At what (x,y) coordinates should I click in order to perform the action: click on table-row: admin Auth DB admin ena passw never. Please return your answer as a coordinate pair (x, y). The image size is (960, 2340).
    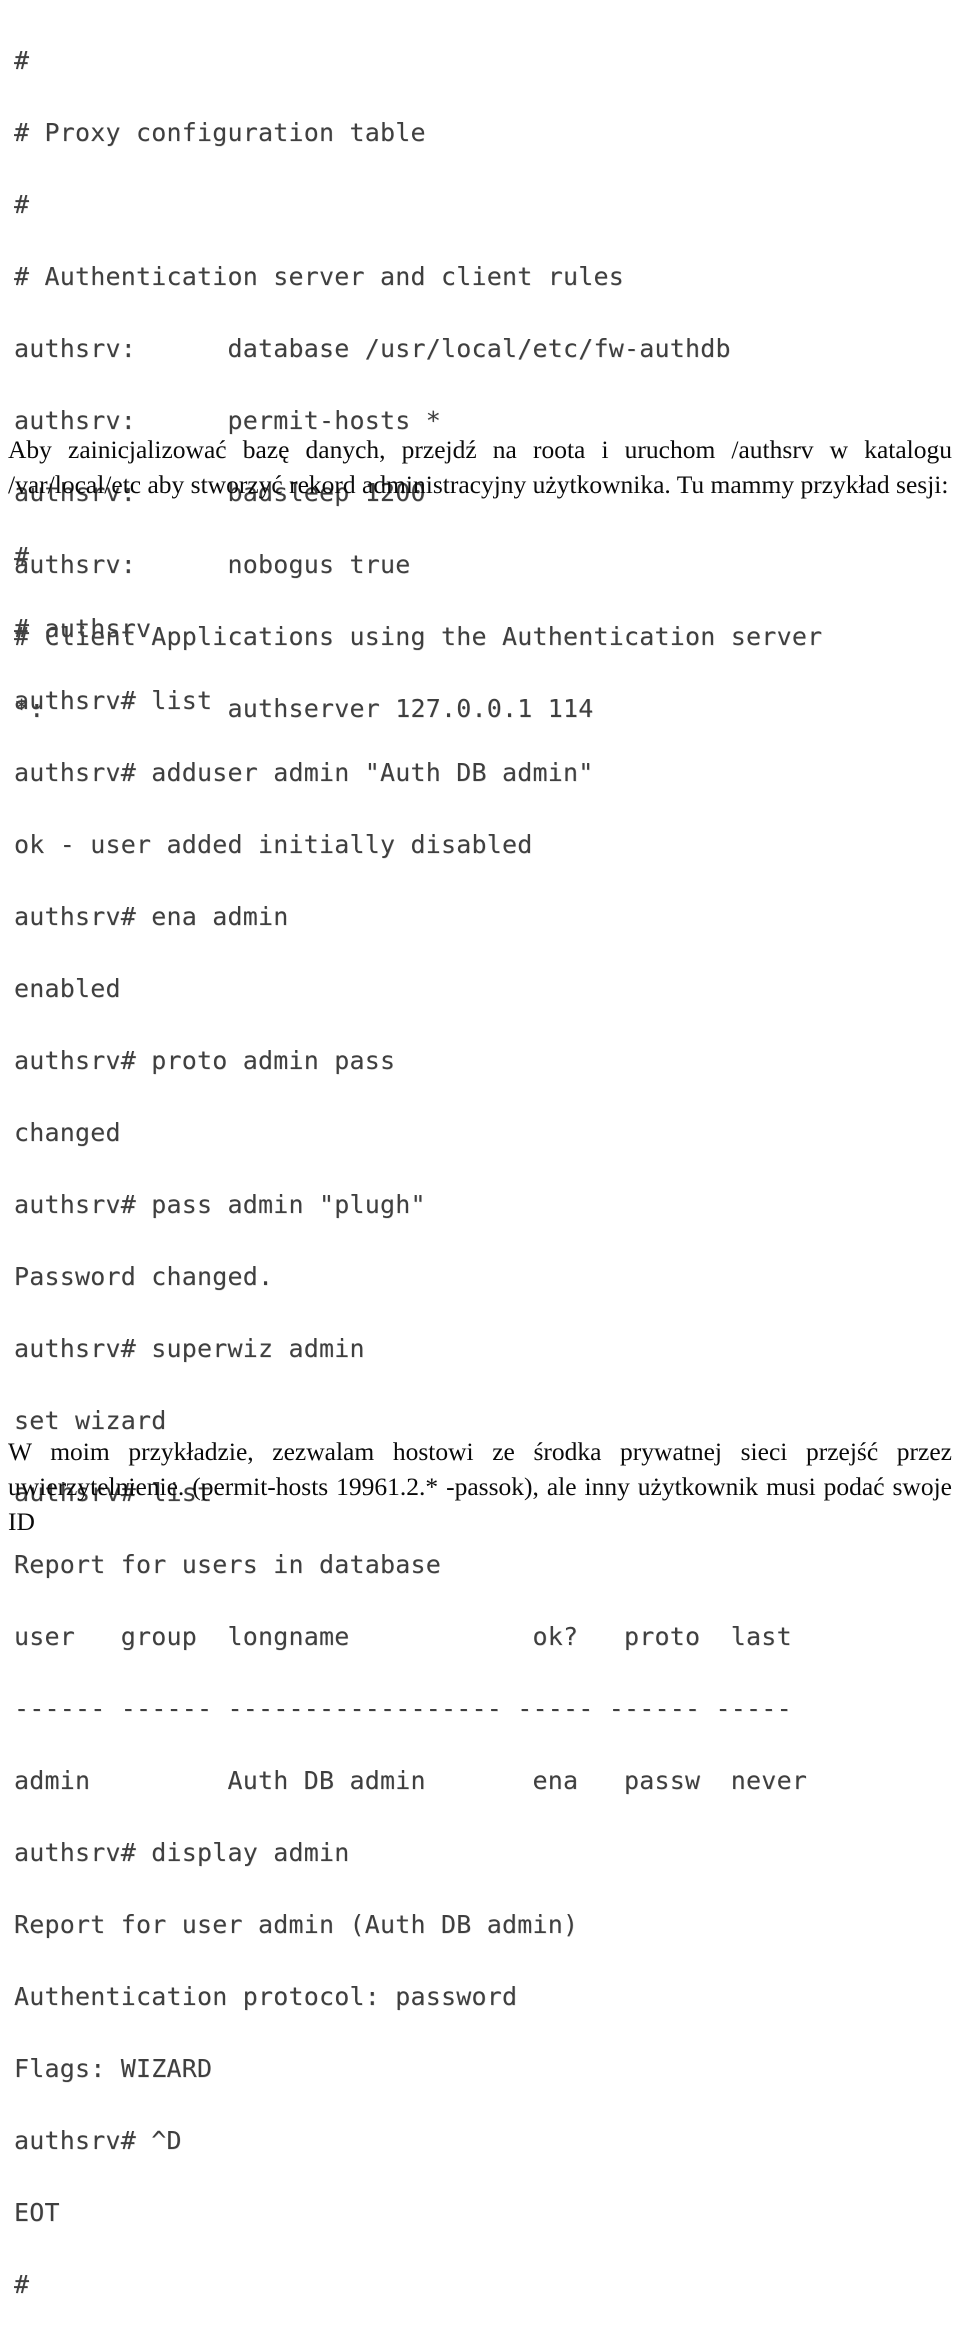
    Looking at the image, I should click on (411, 1780).